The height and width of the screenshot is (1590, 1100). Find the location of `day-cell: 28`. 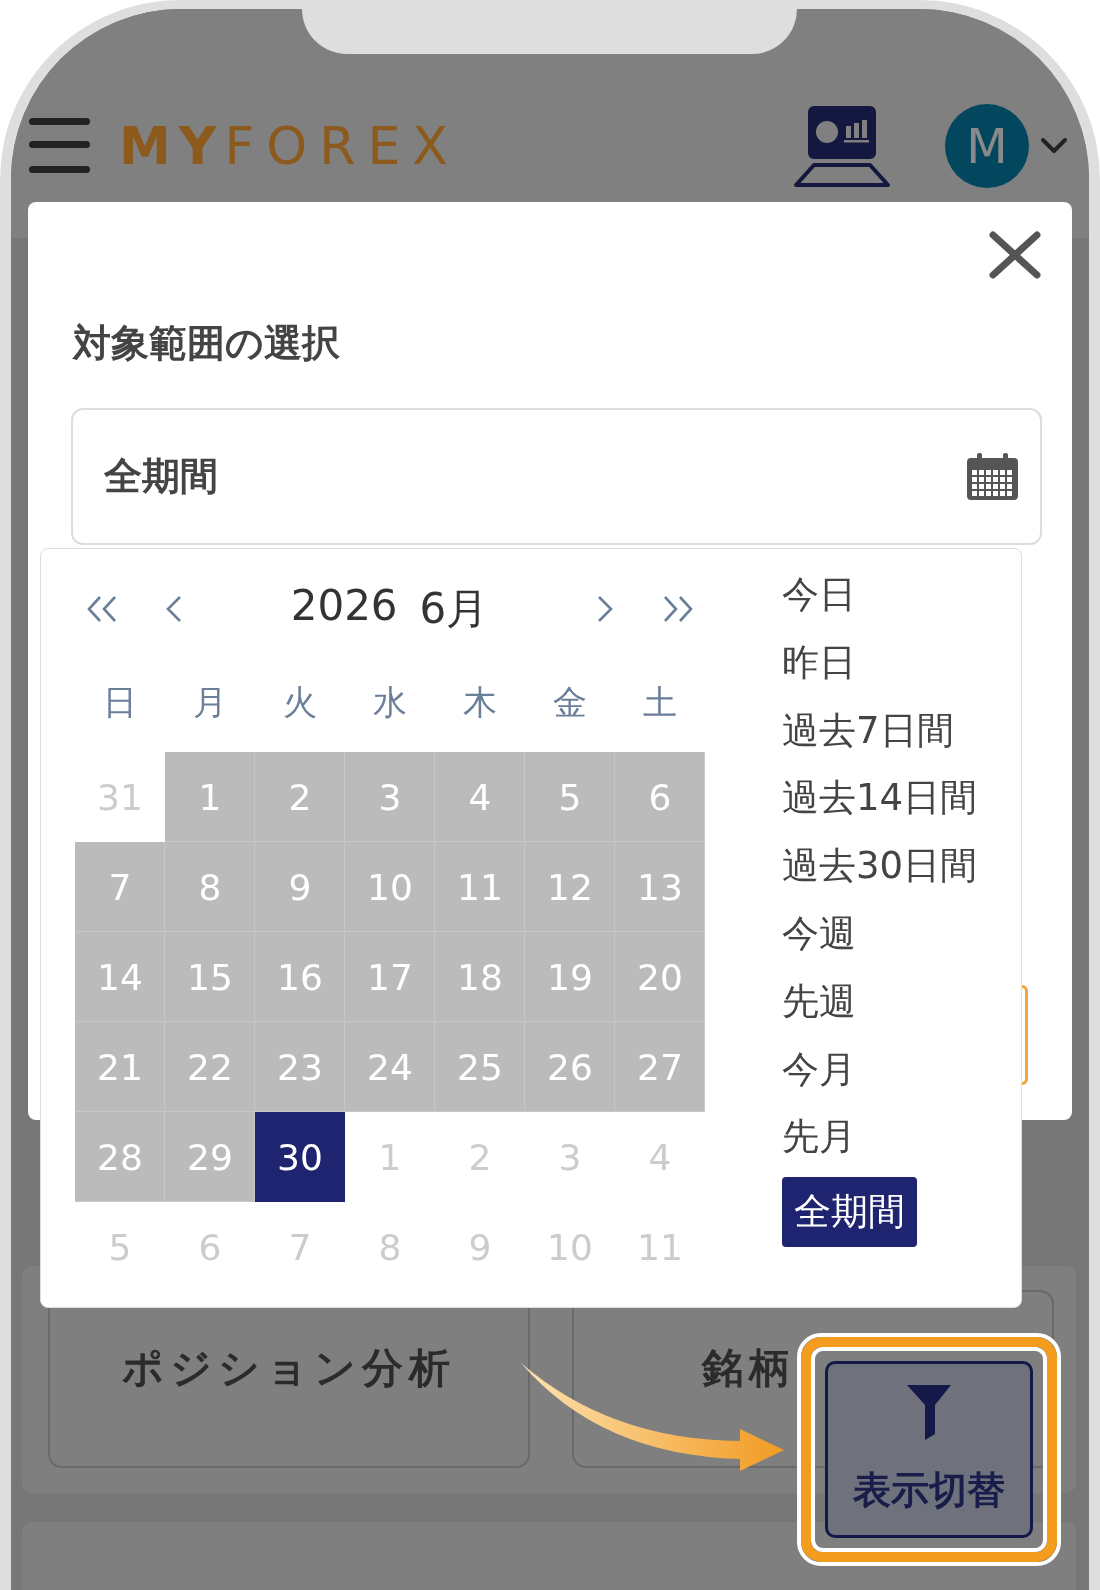

day-cell: 28 is located at coordinates (120, 1157).